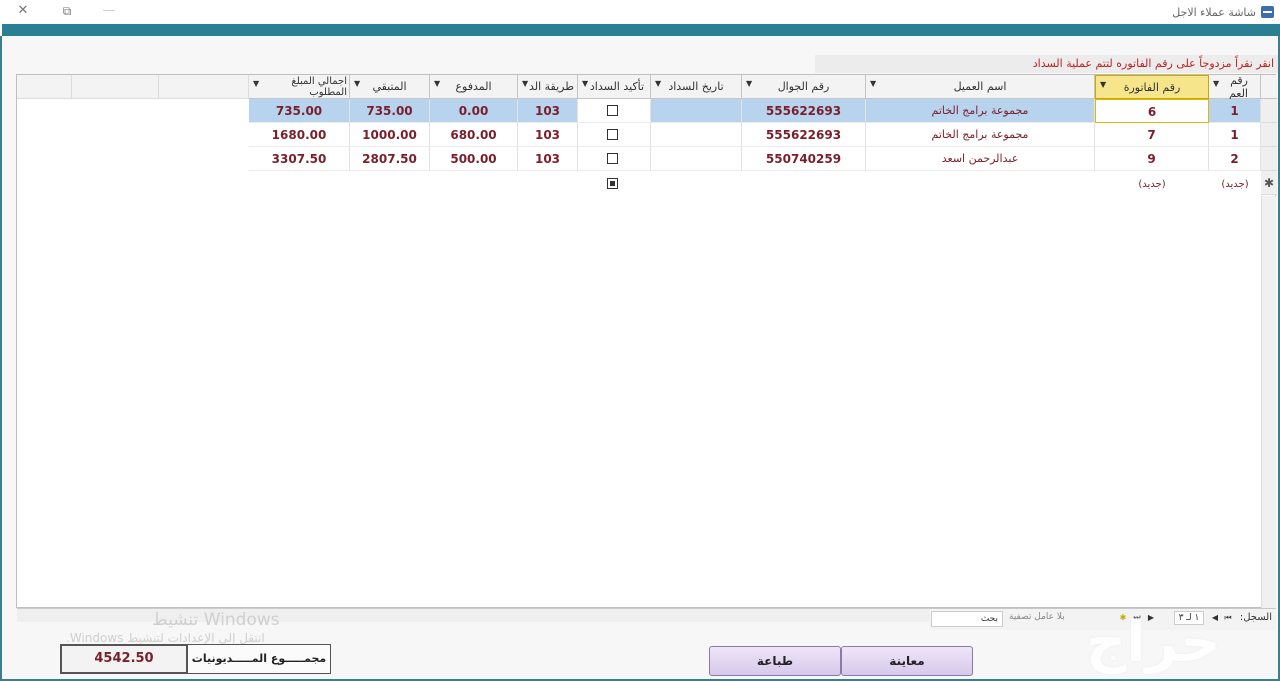  What do you see at coordinates (390, 87) in the screenshot?
I see `column-header-remaining: المتبقي ▼` at bounding box center [390, 87].